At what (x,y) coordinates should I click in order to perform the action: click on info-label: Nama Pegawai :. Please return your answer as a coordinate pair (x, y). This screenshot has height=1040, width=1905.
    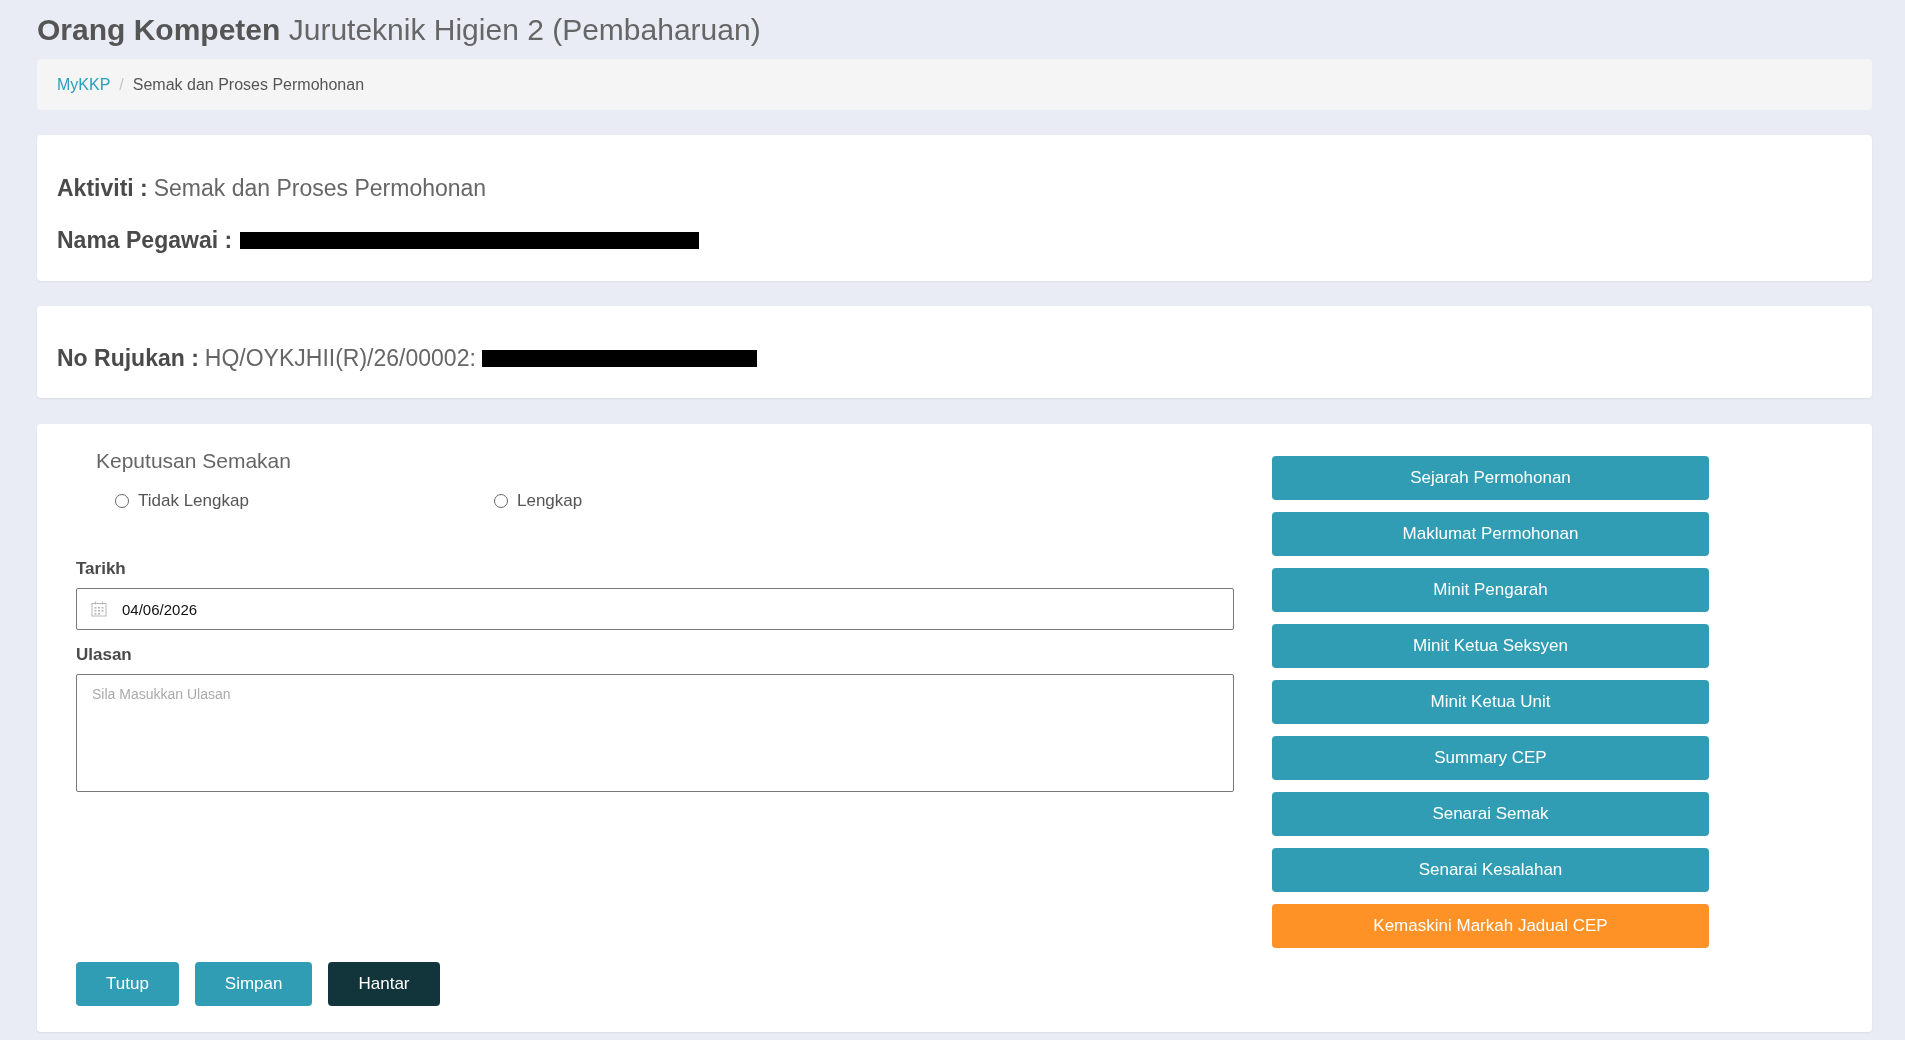
    Looking at the image, I should click on (145, 240).